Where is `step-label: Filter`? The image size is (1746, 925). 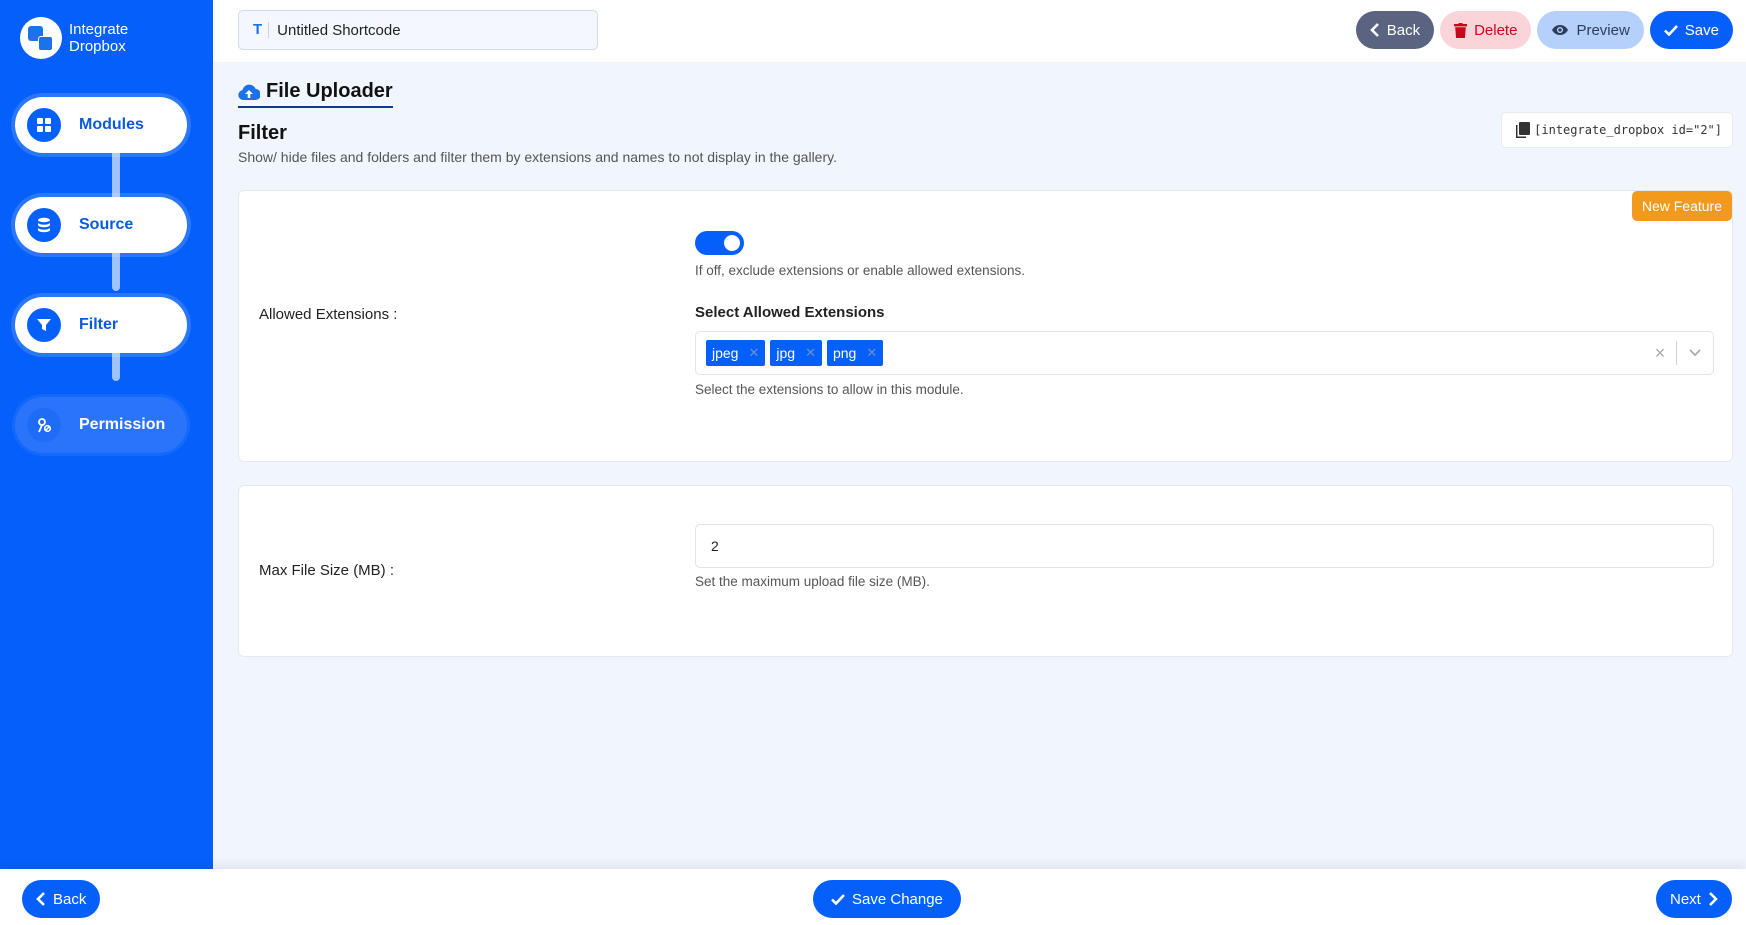 step-label: Filter is located at coordinates (99, 324).